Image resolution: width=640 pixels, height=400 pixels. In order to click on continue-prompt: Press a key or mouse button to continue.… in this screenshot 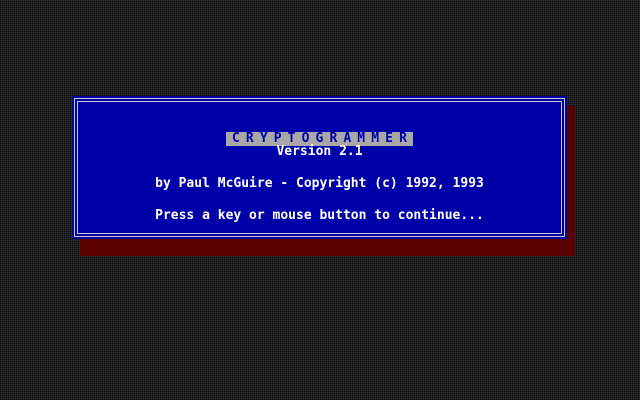, I will do `click(319, 215)`.